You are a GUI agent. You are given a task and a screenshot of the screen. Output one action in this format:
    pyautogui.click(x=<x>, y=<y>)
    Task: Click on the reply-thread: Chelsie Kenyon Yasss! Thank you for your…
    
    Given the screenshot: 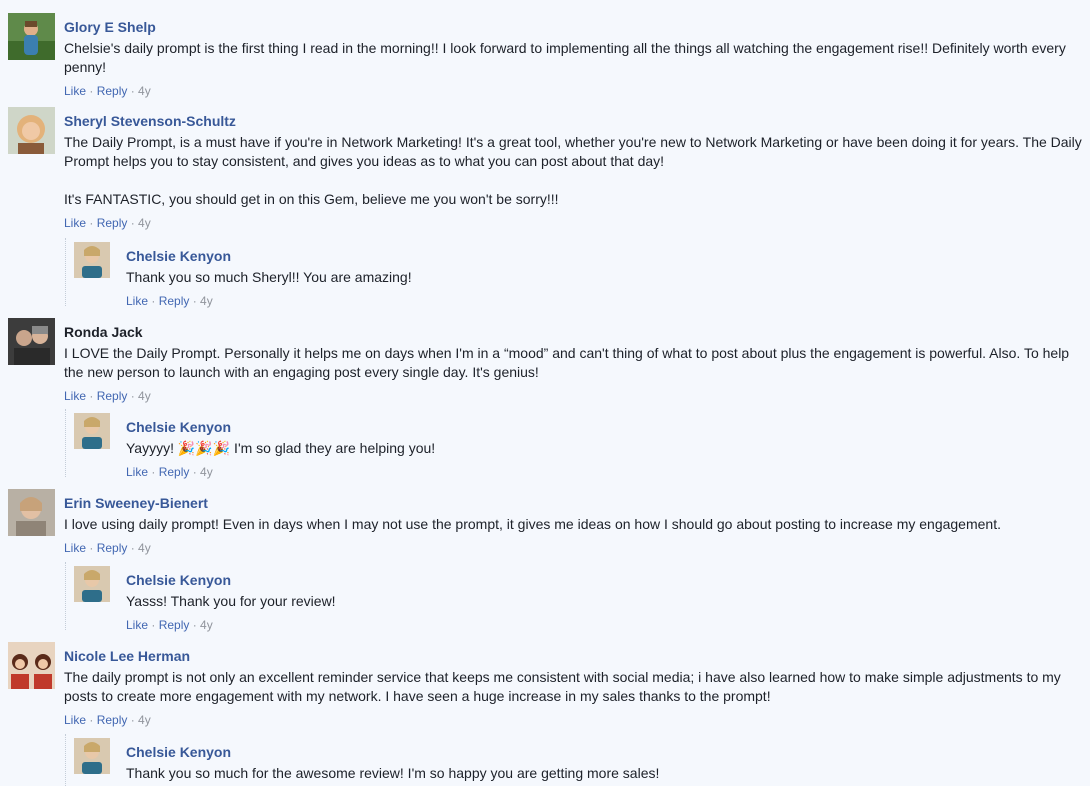 What is the action you would take?
    pyautogui.click(x=575, y=597)
    